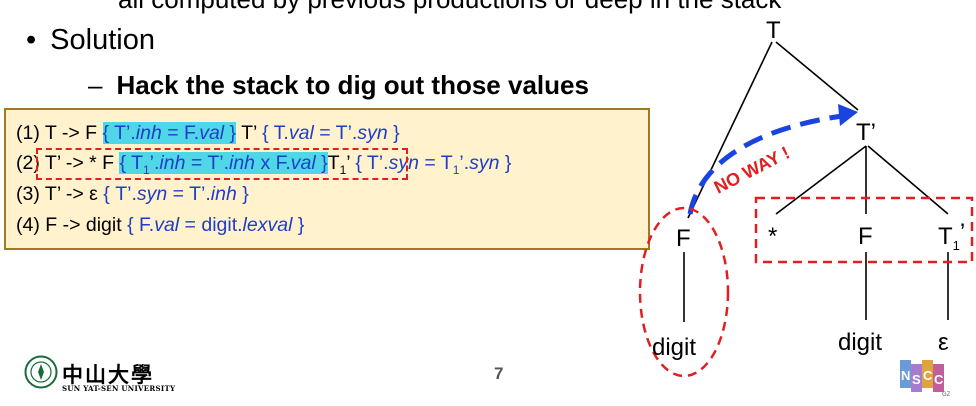  I want to click on nscc-letter-s: S, so click(916, 379).